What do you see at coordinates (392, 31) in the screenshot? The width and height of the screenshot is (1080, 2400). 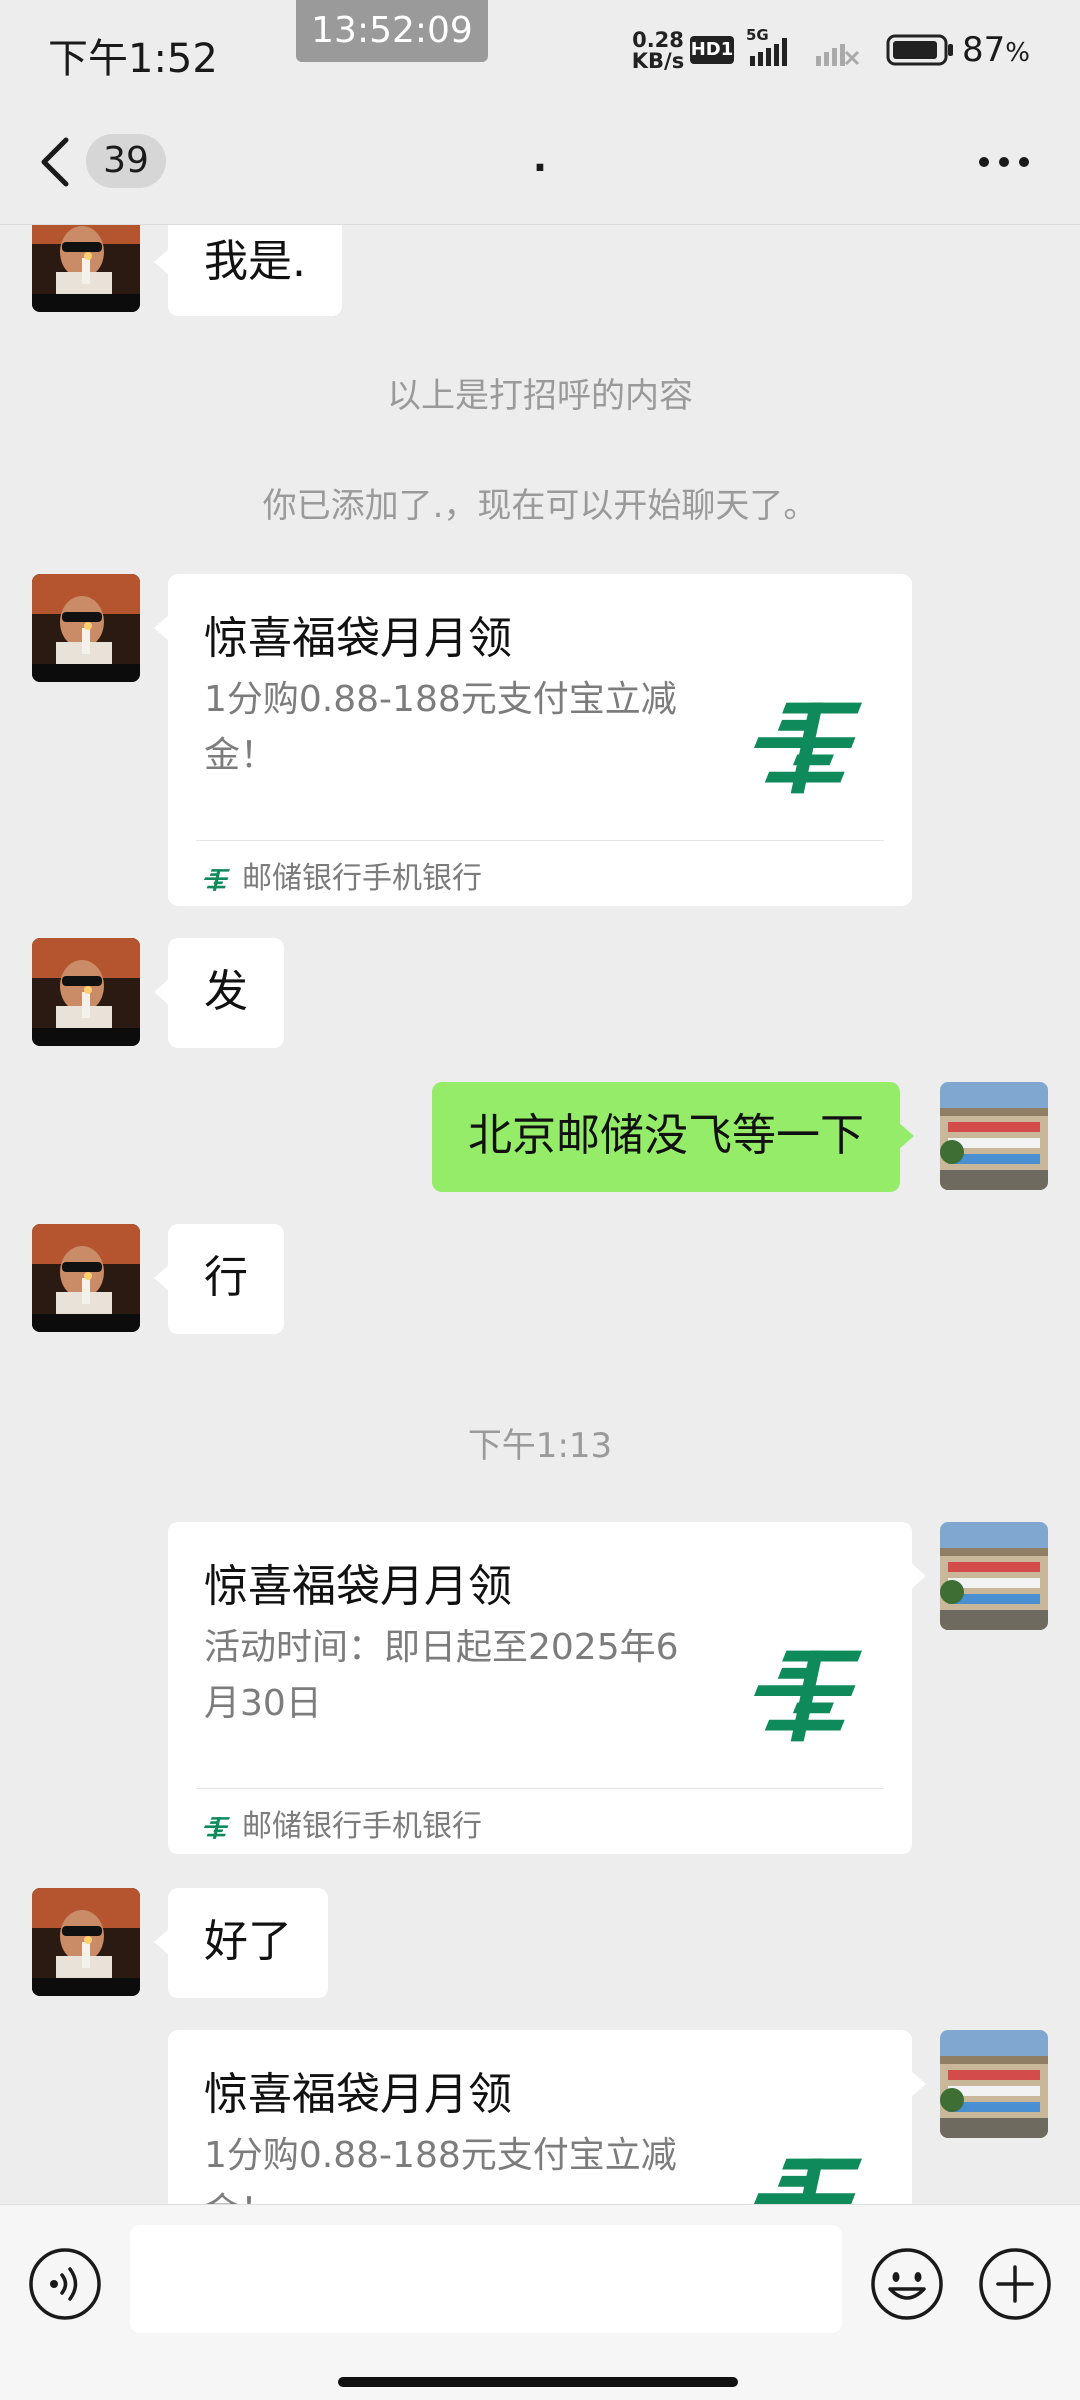 I see `clock-overlay: 13:52:09` at bounding box center [392, 31].